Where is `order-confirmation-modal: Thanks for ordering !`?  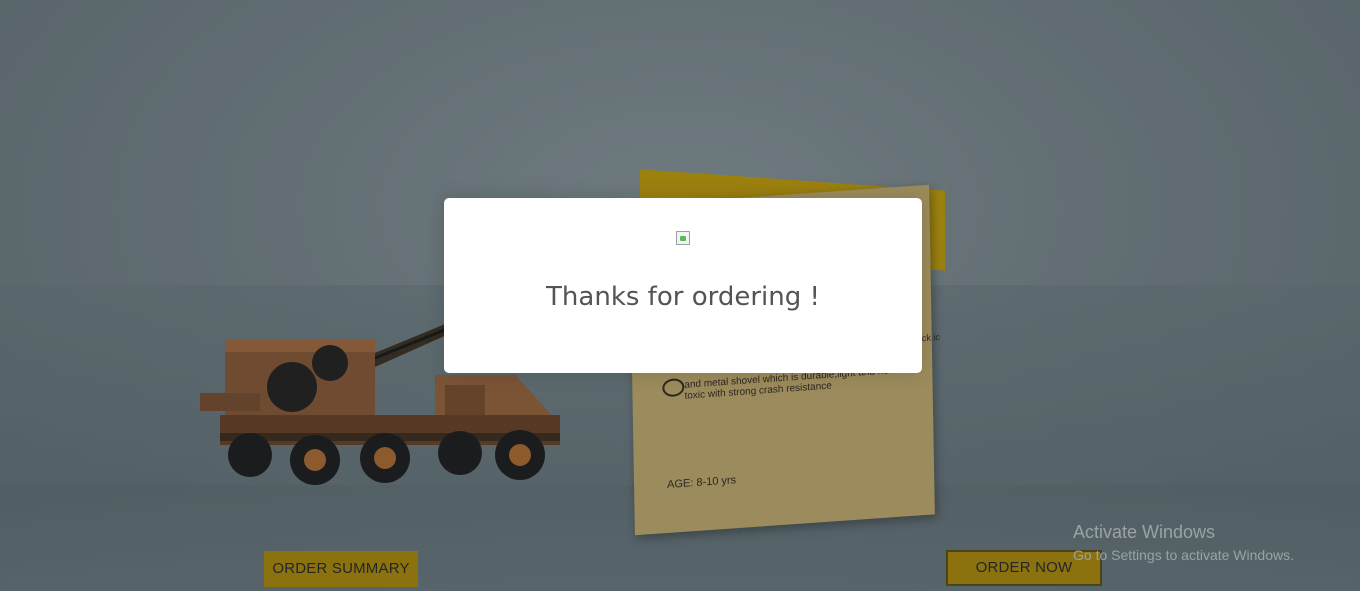
order-confirmation-modal: Thanks for ordering ! is located at coordinates (683, 285).